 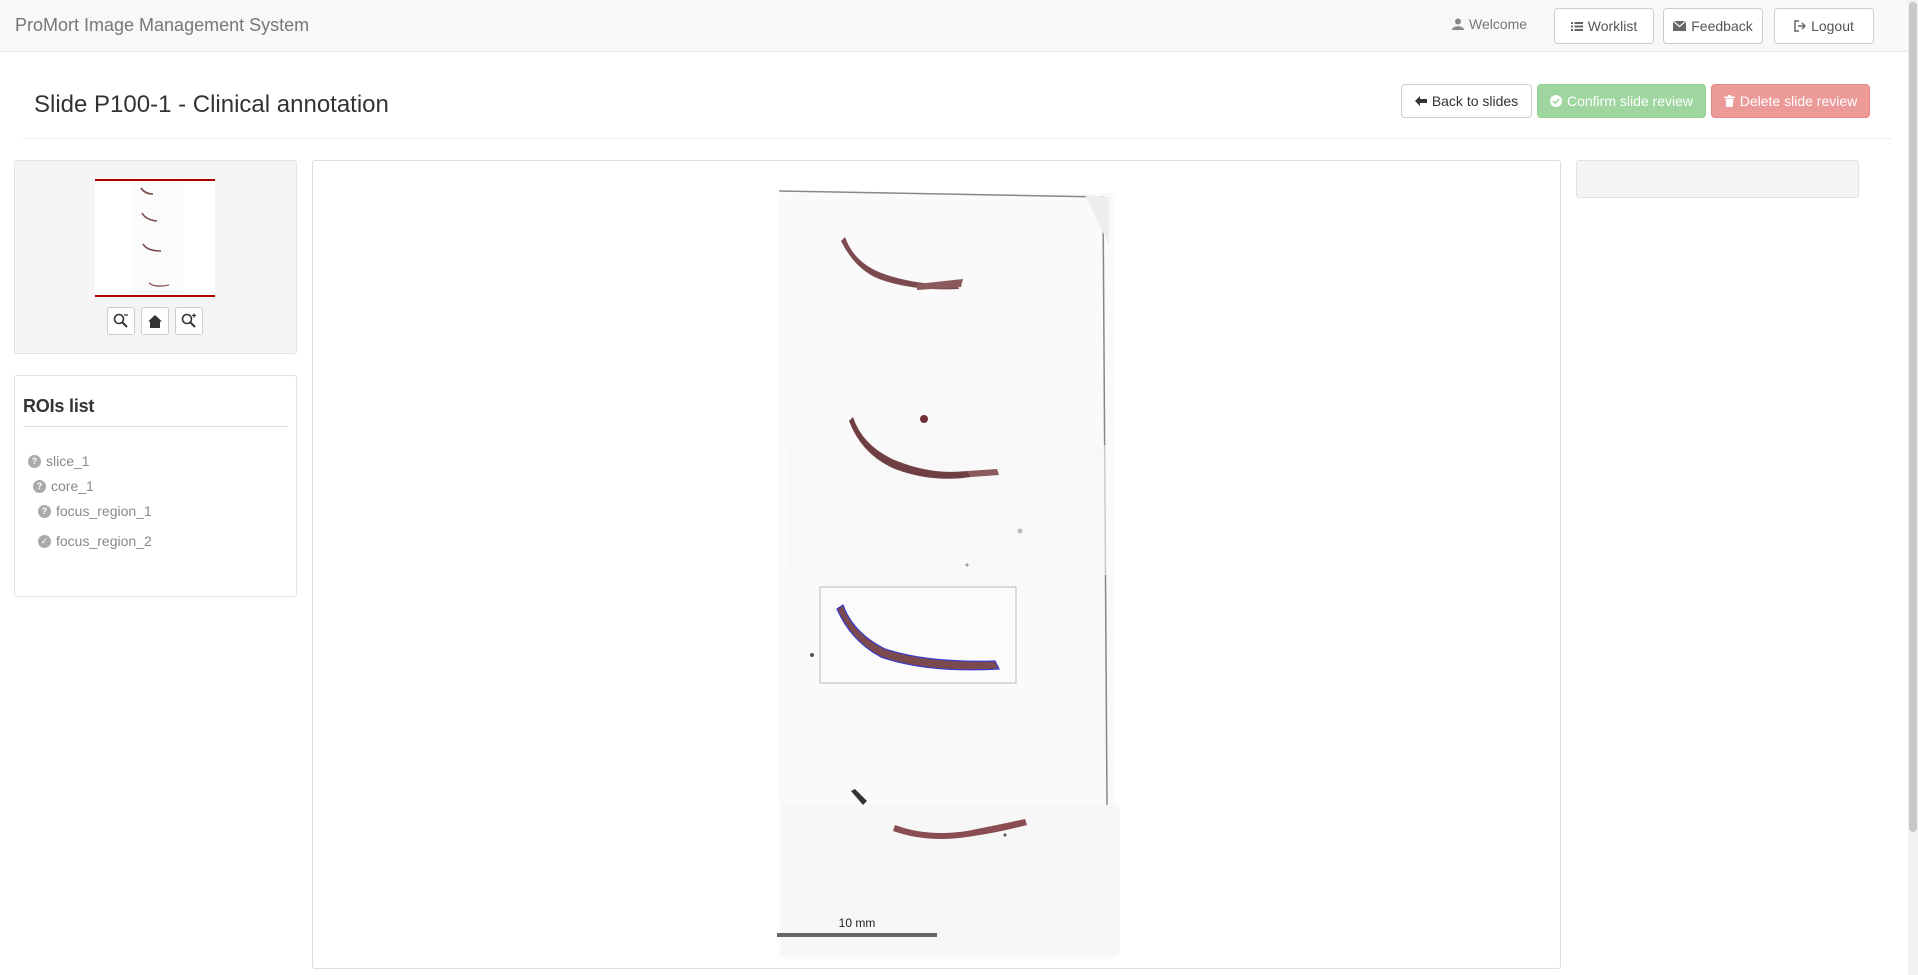 What do you see at coordinates (44, 541) in the screenshot?
I see `check-circle-icon: ✓` at bounding box center [44, 541].